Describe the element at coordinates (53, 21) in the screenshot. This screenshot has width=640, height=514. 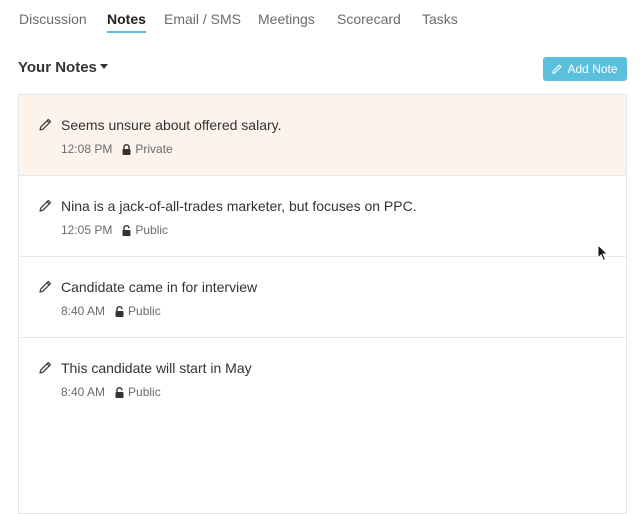
I see `tab-discussion: Discussion` at that location.